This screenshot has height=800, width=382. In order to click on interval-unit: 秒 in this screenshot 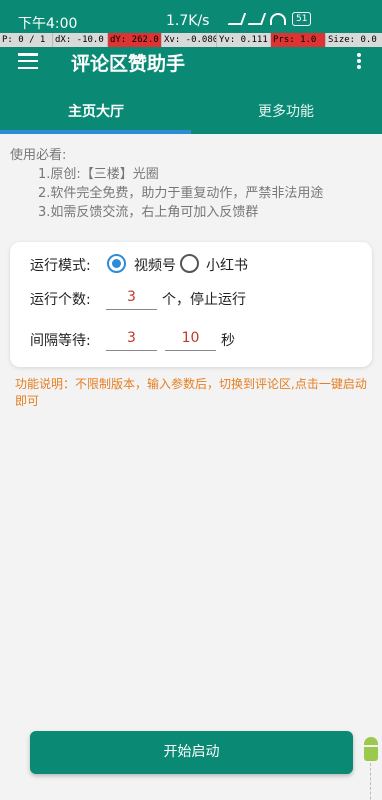, I will do `click(228, 341)`.